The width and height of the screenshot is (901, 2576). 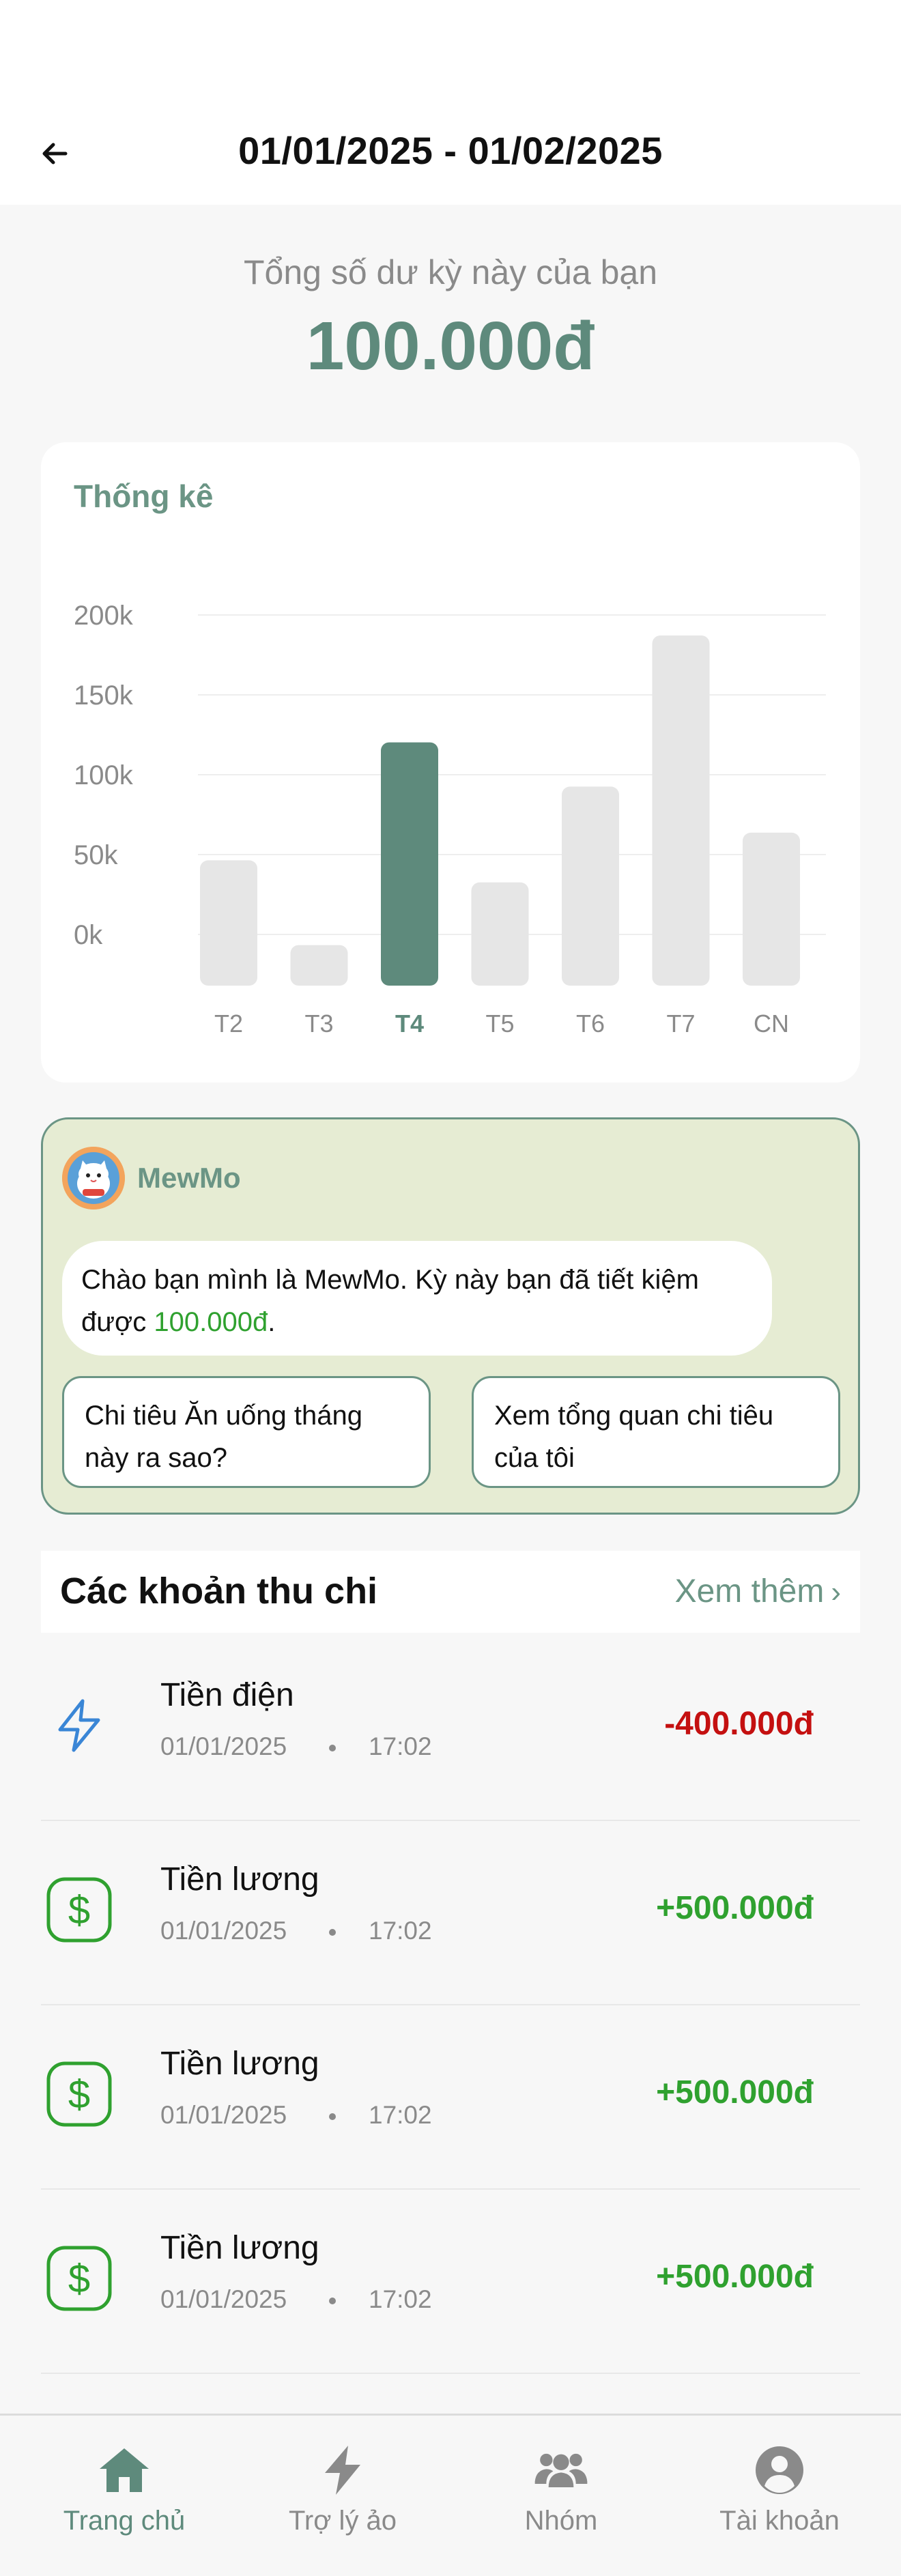 I want to click on nav-account: Tài khoản, so click(x=779, y=2497).